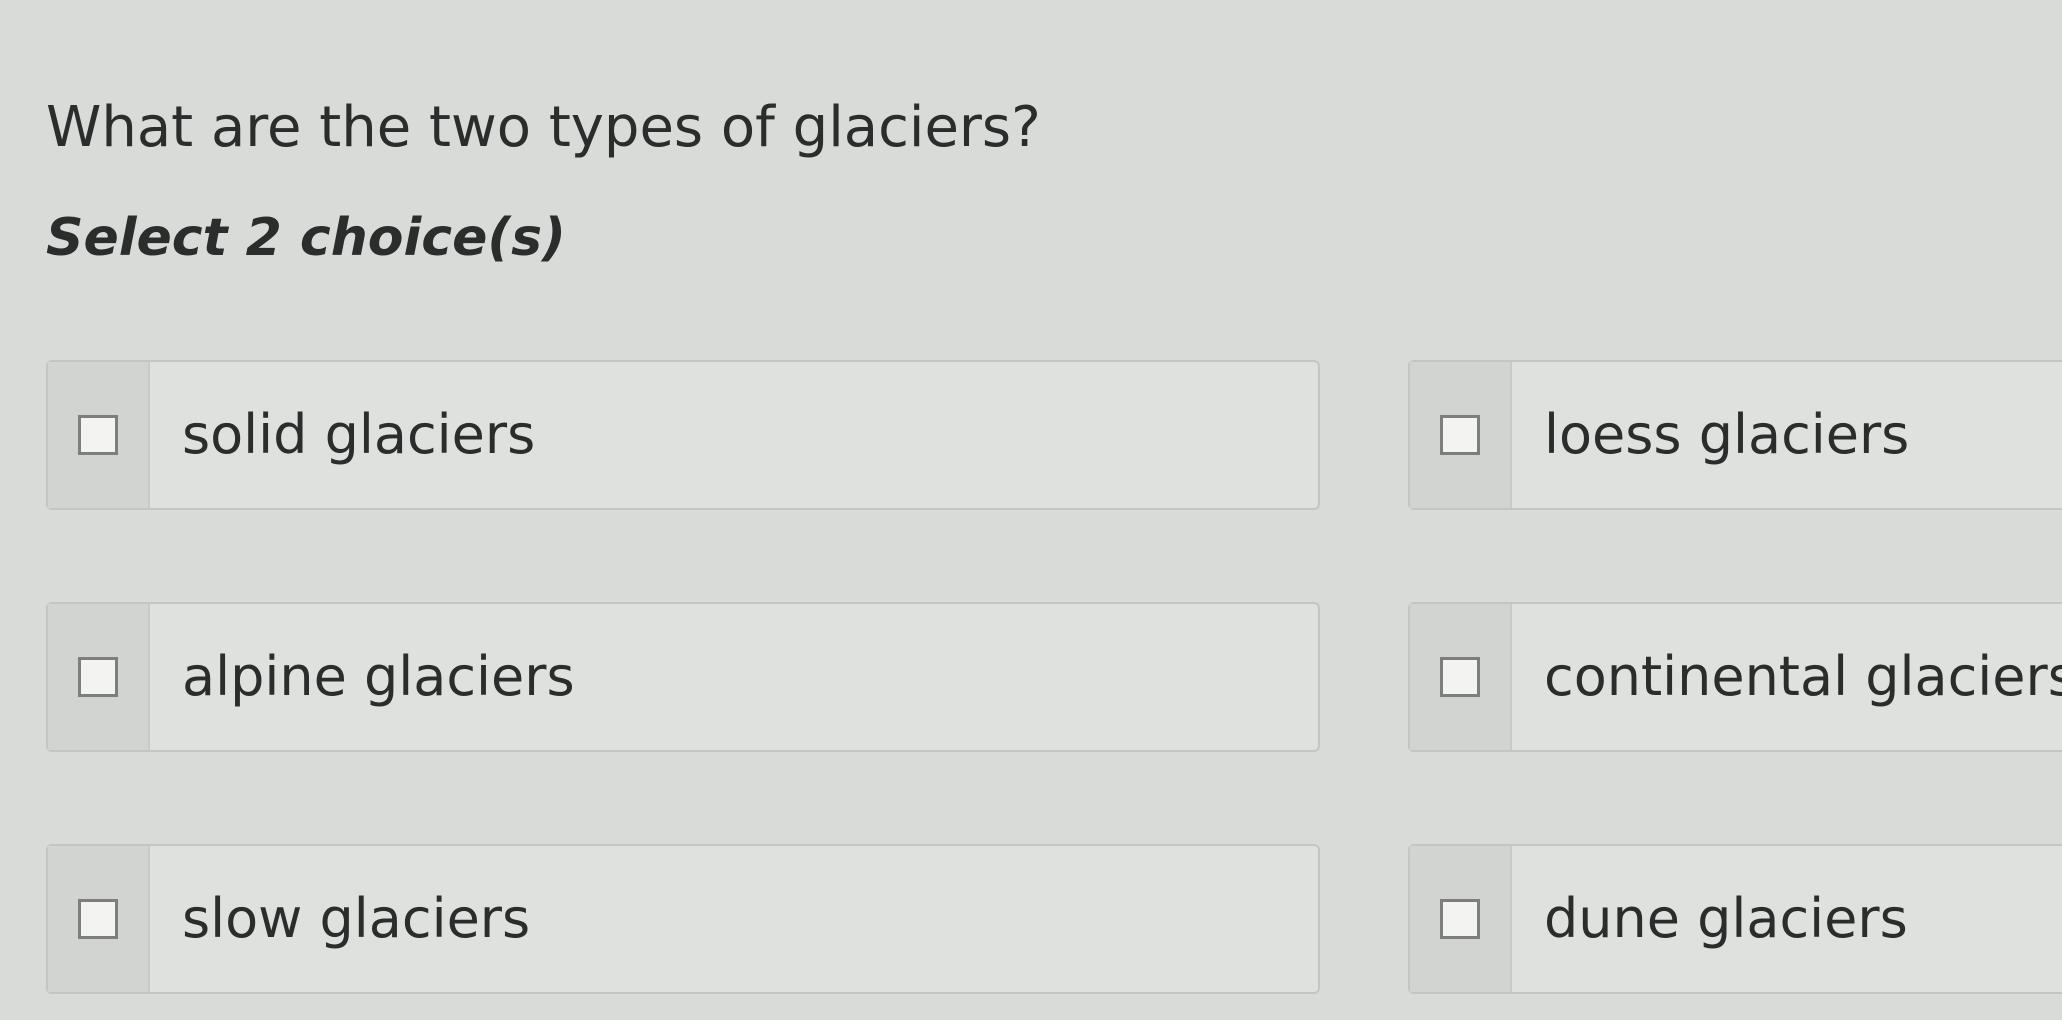 The height and width of the screenshot is (1020, 2062). I want to click on choice-label: alpine glaciers, so click(378, 676).